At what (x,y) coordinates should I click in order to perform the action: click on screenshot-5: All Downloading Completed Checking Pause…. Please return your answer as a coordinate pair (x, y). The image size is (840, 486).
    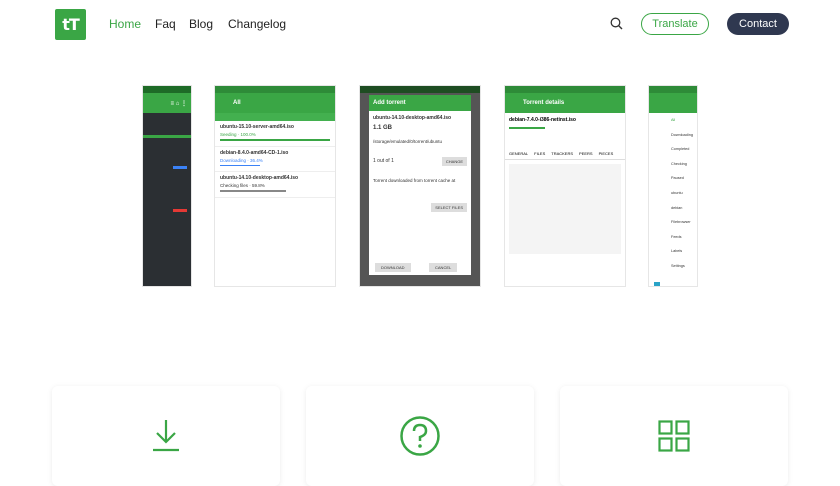
    Looking at the image, I should click on (673, 186).